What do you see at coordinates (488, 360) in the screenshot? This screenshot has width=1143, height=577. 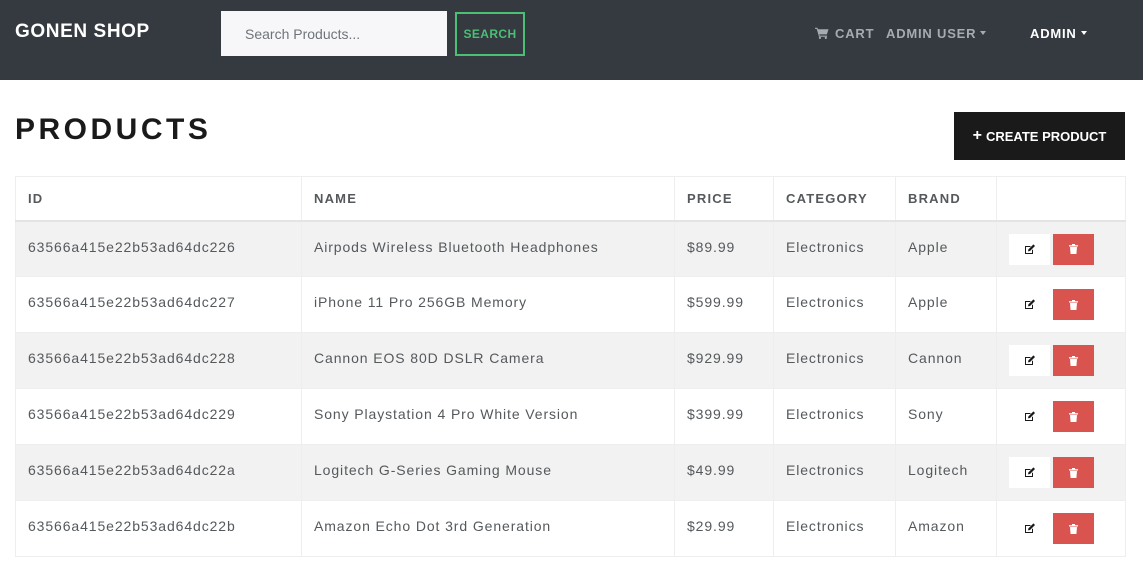 I see `cell-name: Cannon EOS 80D DSLR Camera` at bounding box center [488, 360].